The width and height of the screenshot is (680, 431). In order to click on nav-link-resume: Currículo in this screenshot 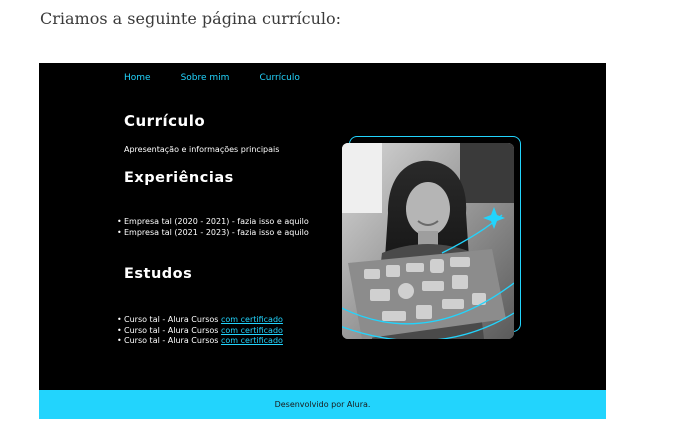, I will do `click(279, 78)`.